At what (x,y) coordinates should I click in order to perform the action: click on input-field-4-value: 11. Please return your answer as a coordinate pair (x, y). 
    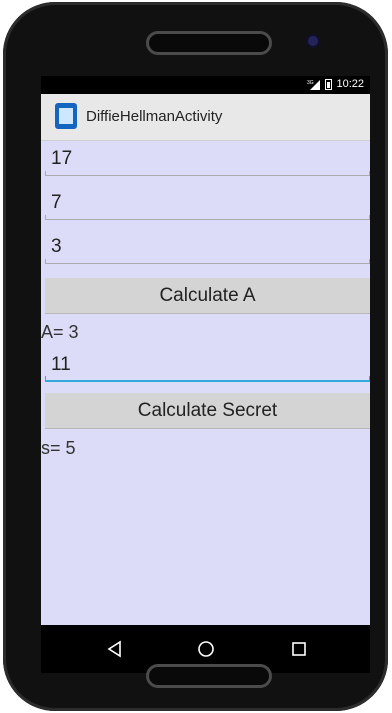
    Looking at the image, I should click on (61, 365).